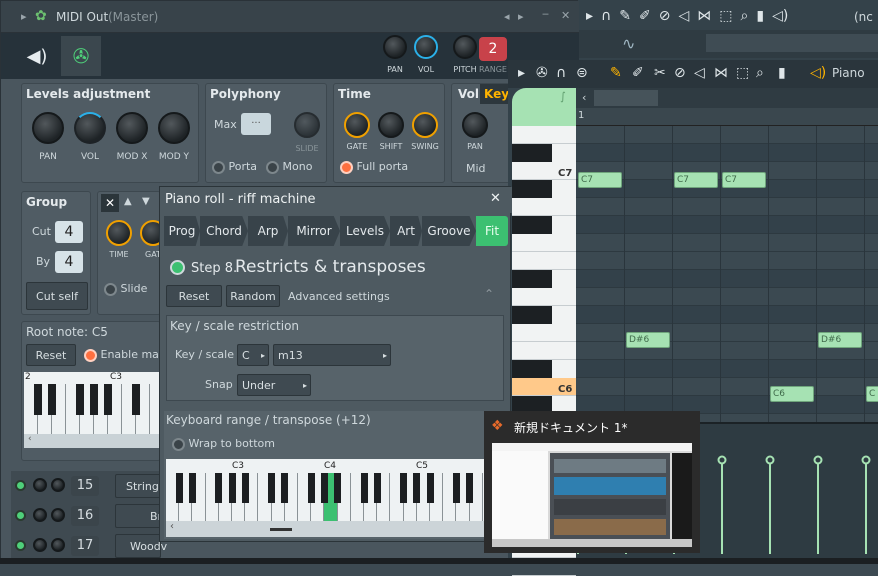 The width and height of the screenshot is (878, 576). I want to click on channel-name-button: String, so click(138, 486).